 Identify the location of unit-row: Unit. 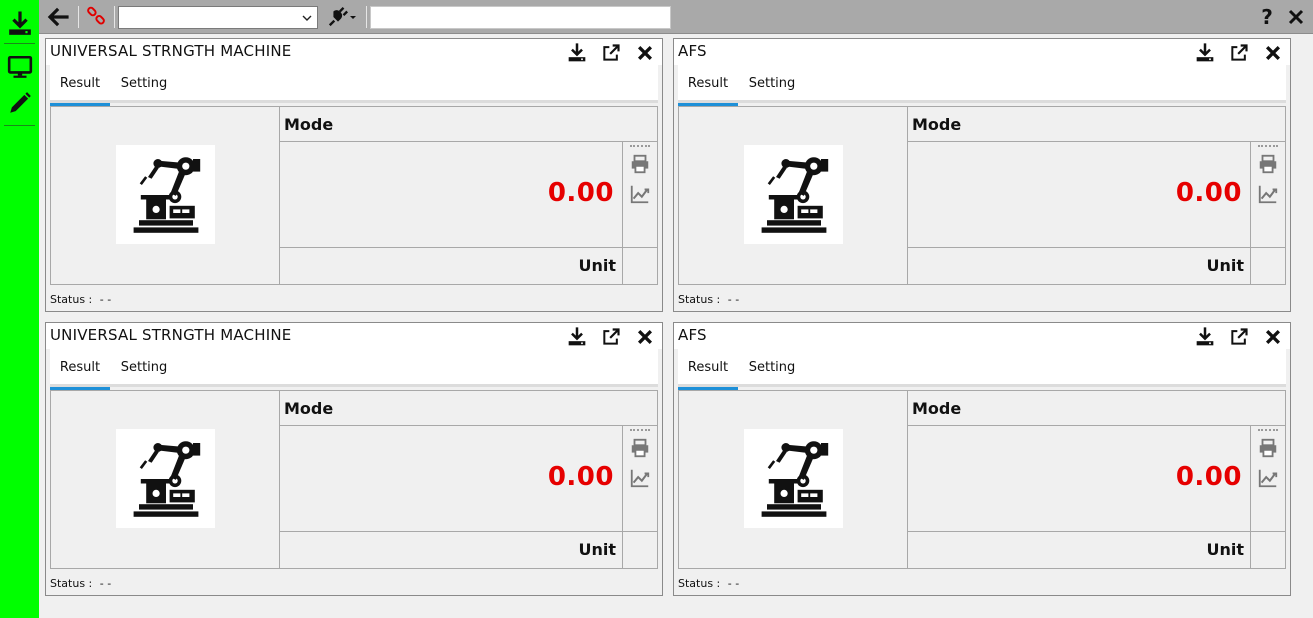
(1079, 550).